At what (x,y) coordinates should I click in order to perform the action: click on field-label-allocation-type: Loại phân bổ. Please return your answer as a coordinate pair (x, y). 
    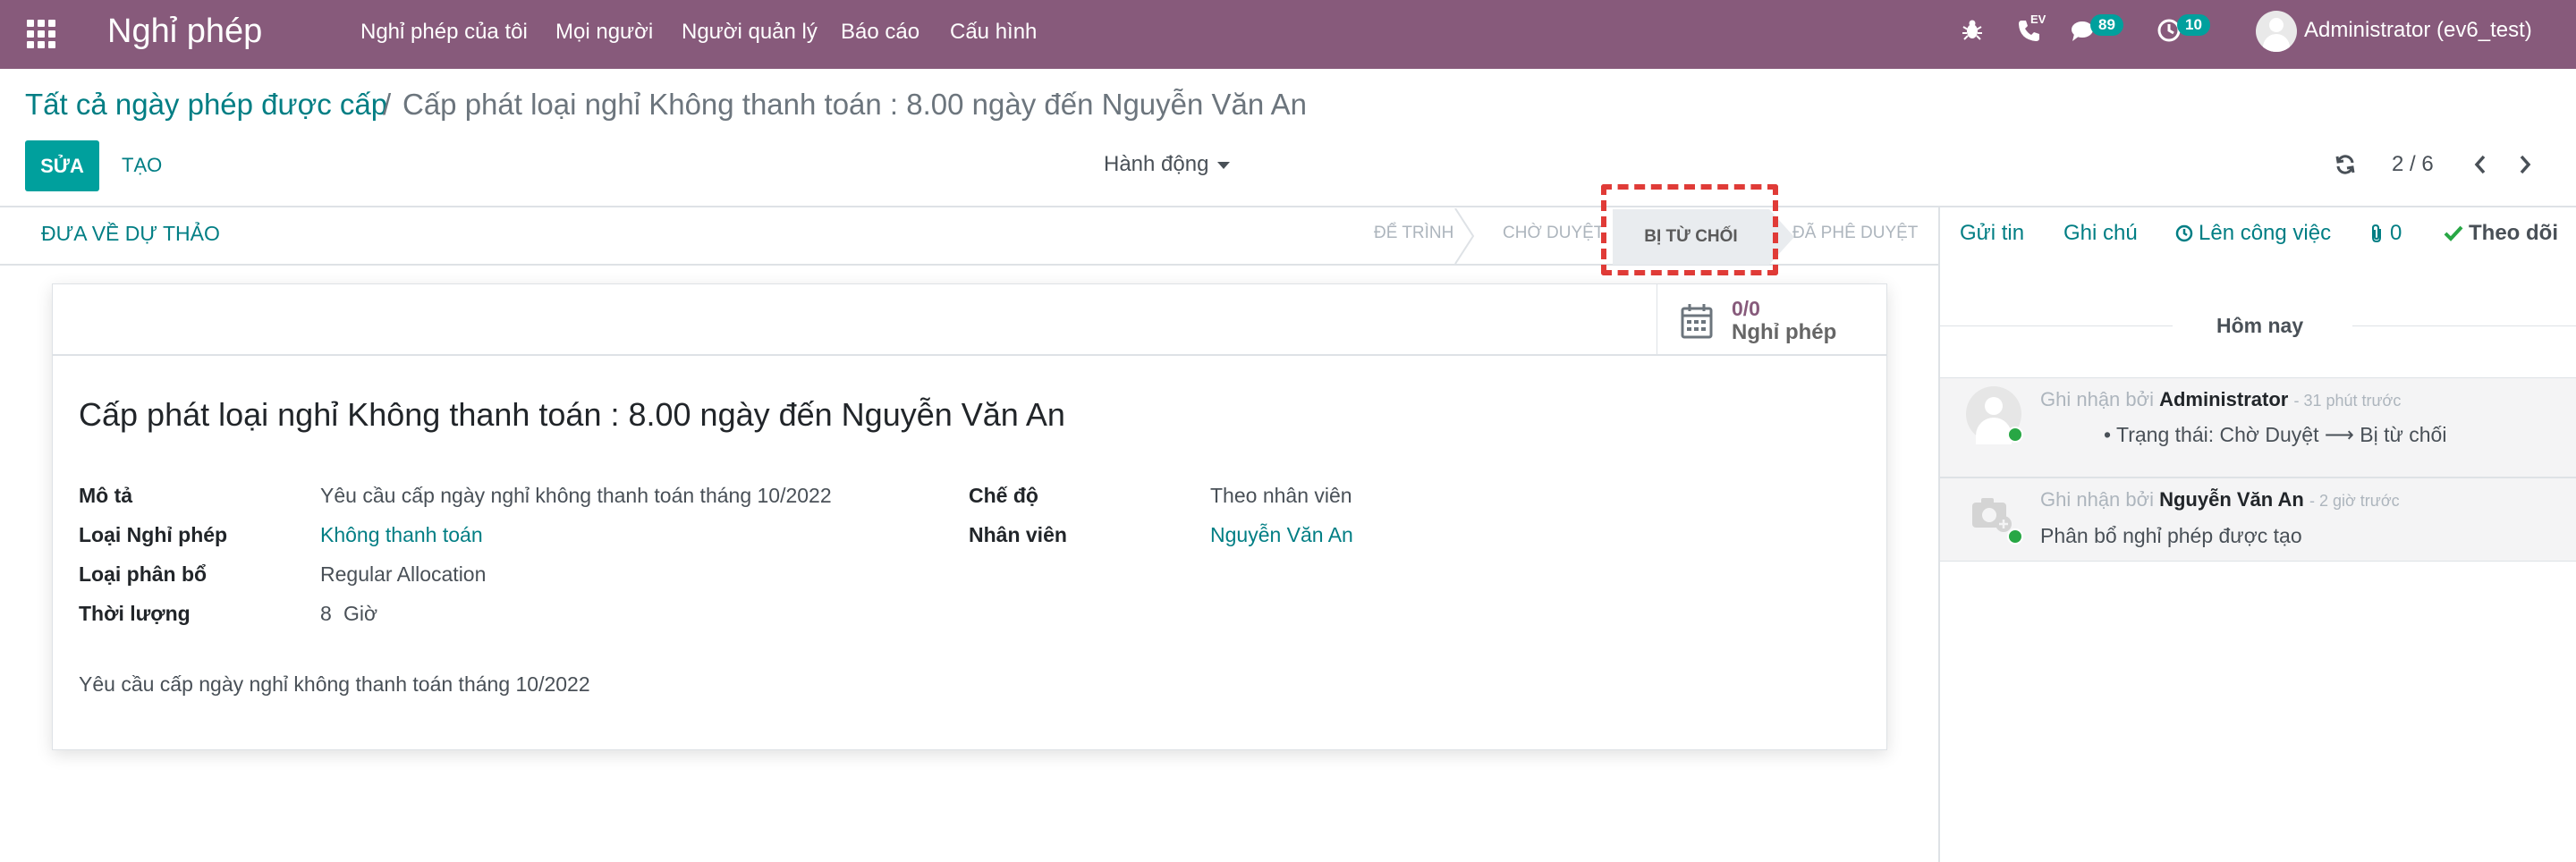
    Looking at the image, I should click on (143, 574).